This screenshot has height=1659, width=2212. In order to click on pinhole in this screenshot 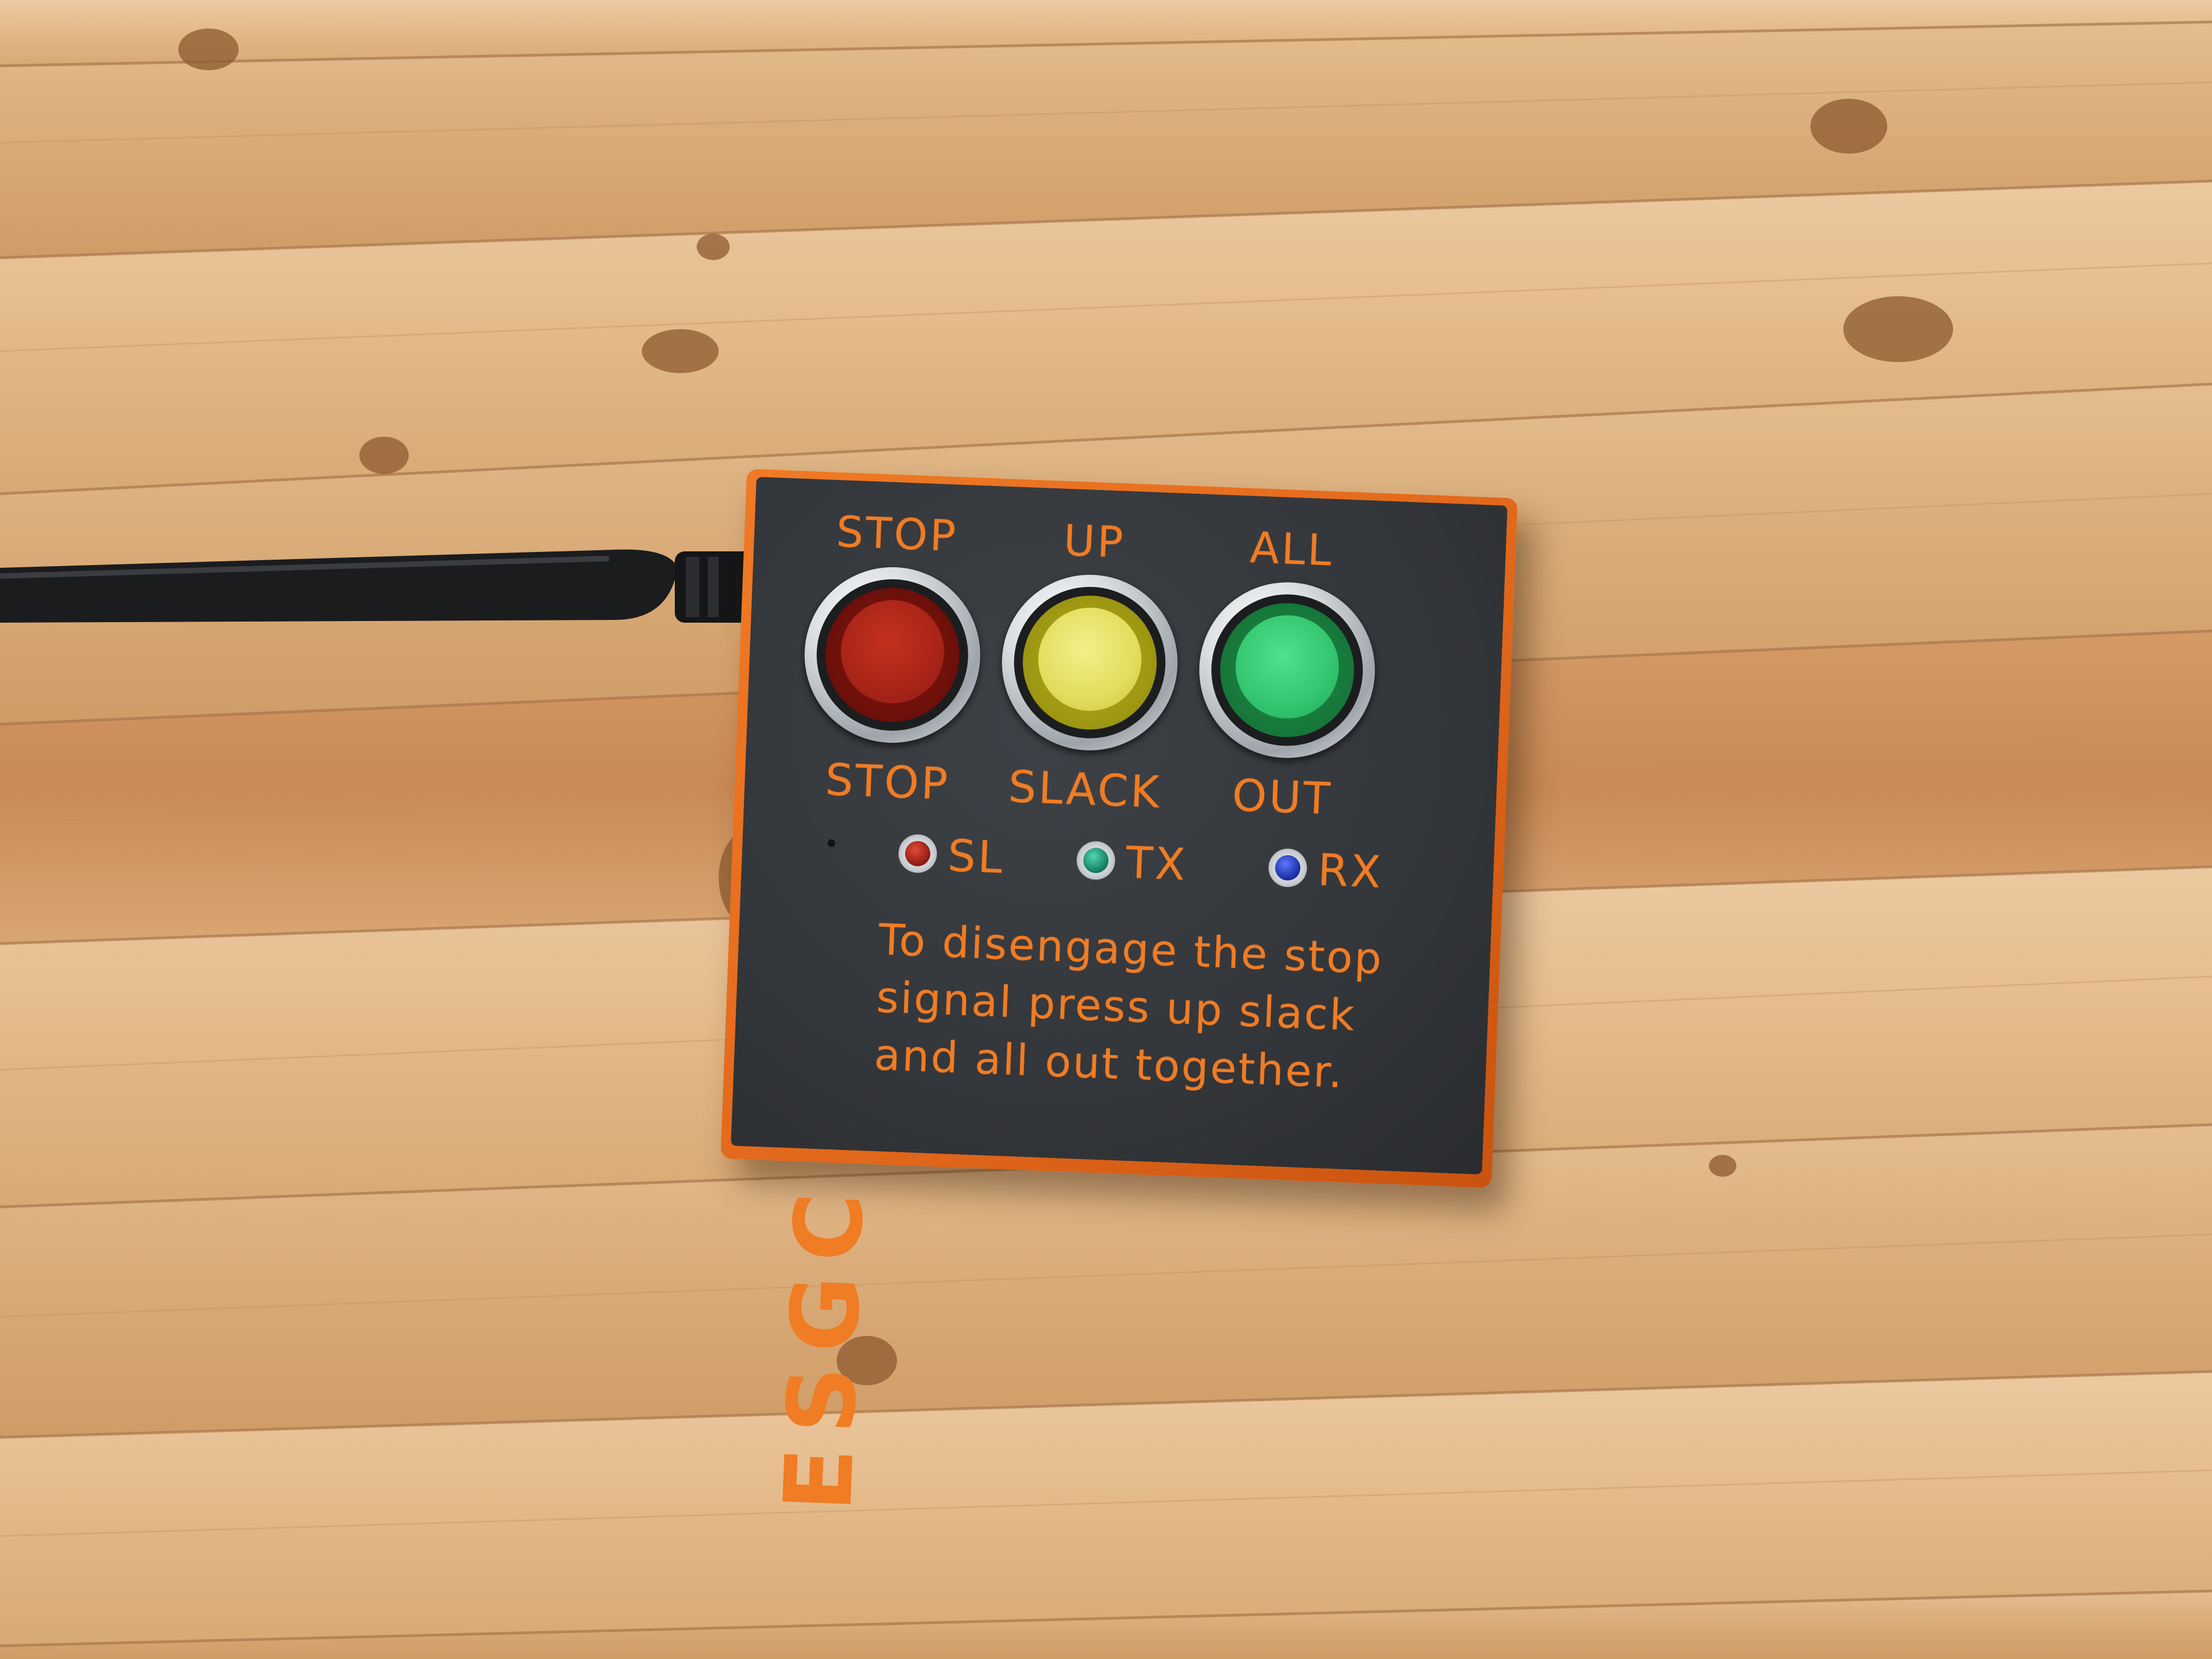, I will do `click(831, 844)`.